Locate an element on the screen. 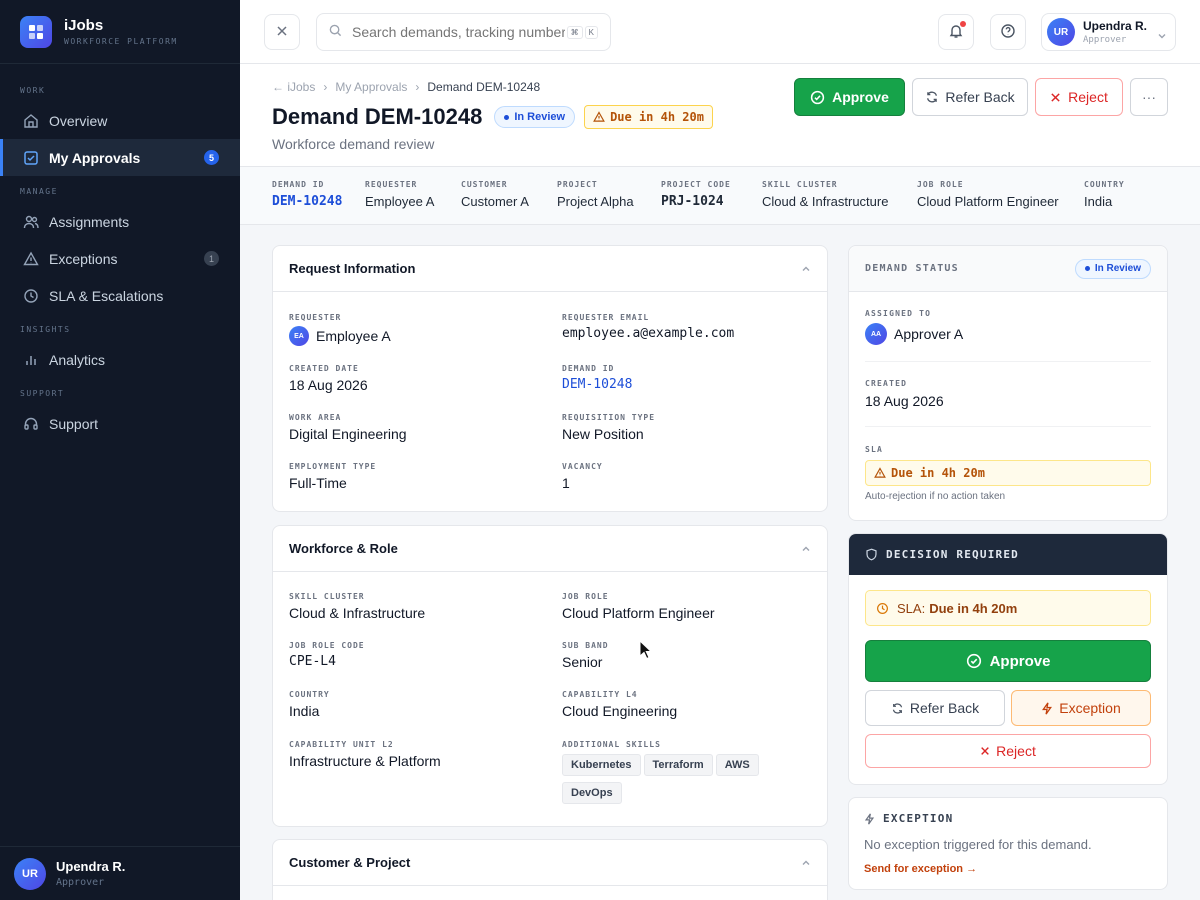  send-for-exception-link: Send for exception → is located at coordinates (920, 869).